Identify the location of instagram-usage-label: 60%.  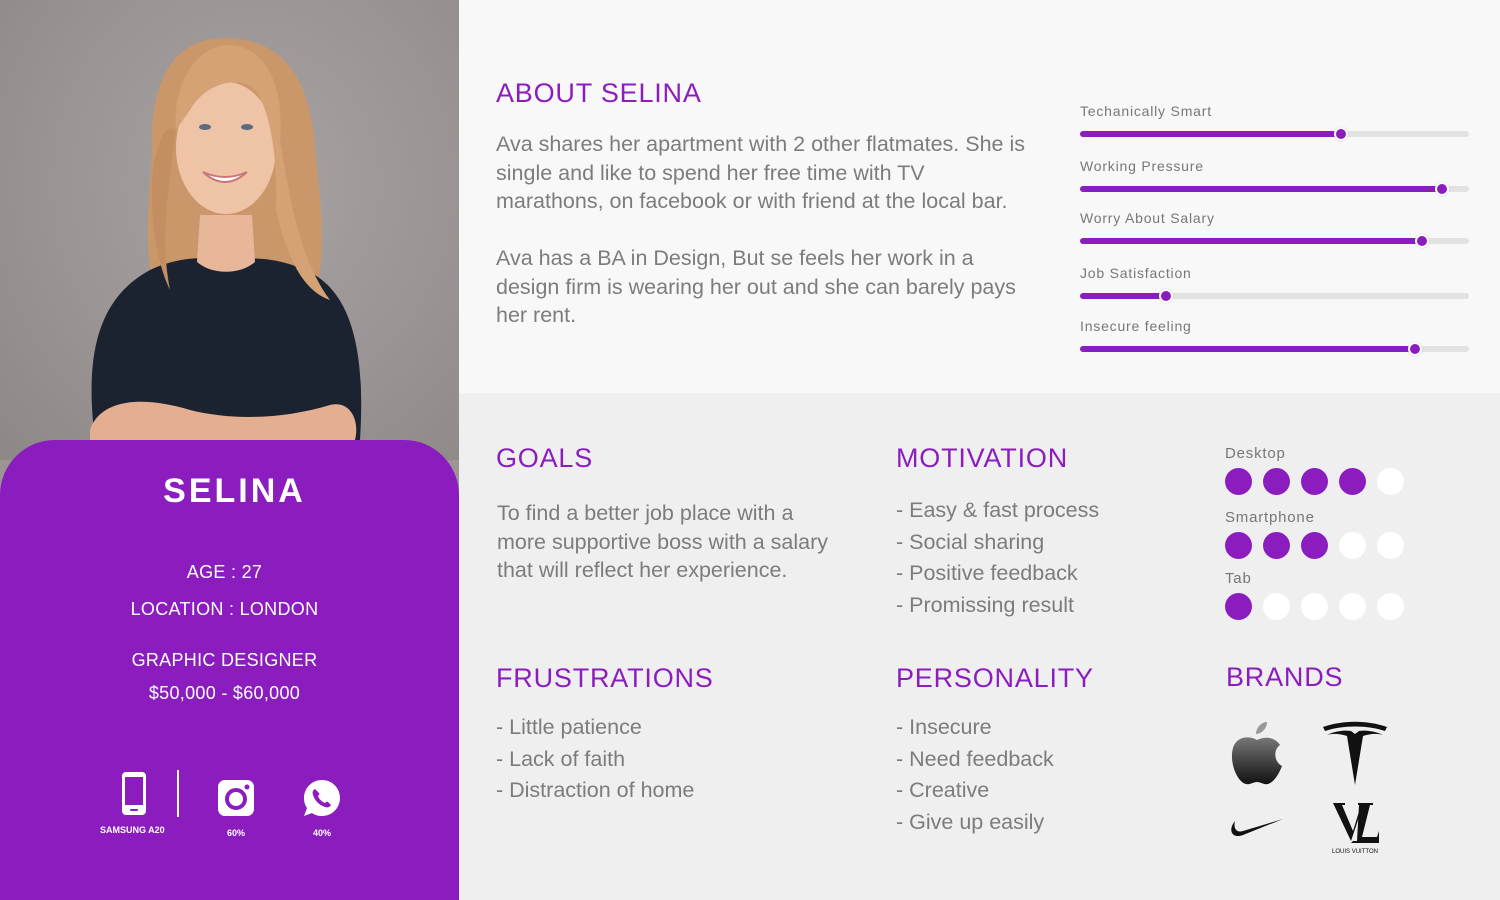
(235, 833).